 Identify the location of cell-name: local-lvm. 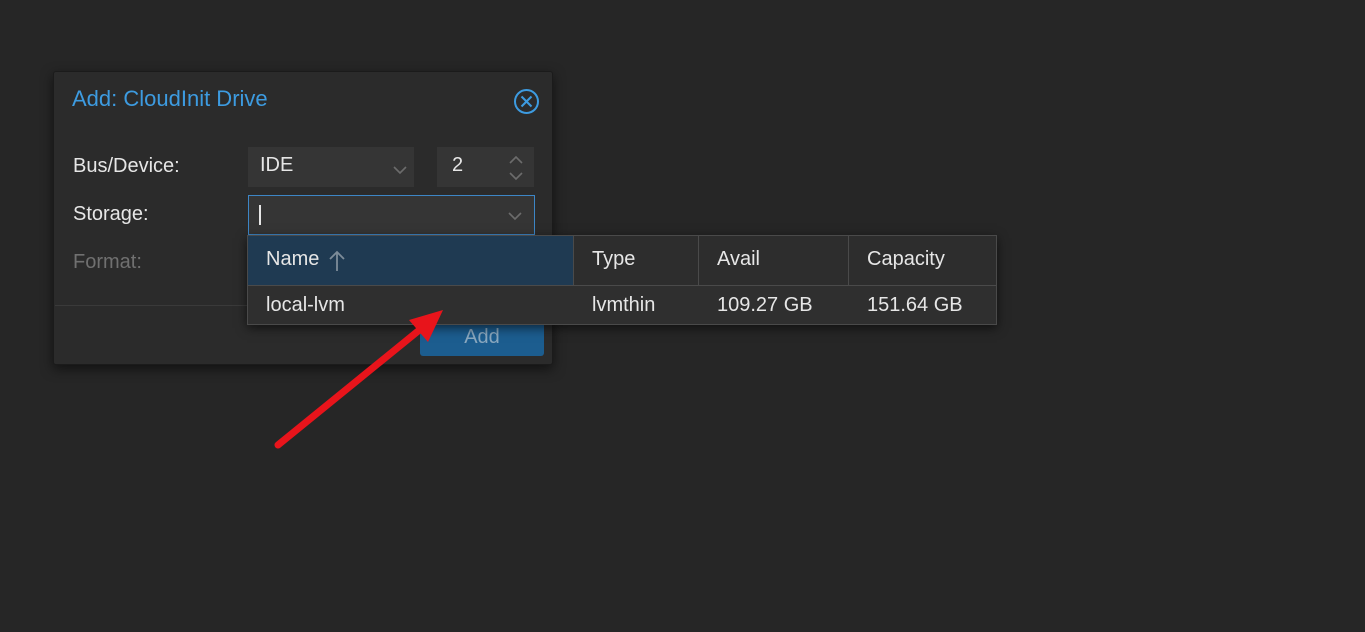
(305, 305).